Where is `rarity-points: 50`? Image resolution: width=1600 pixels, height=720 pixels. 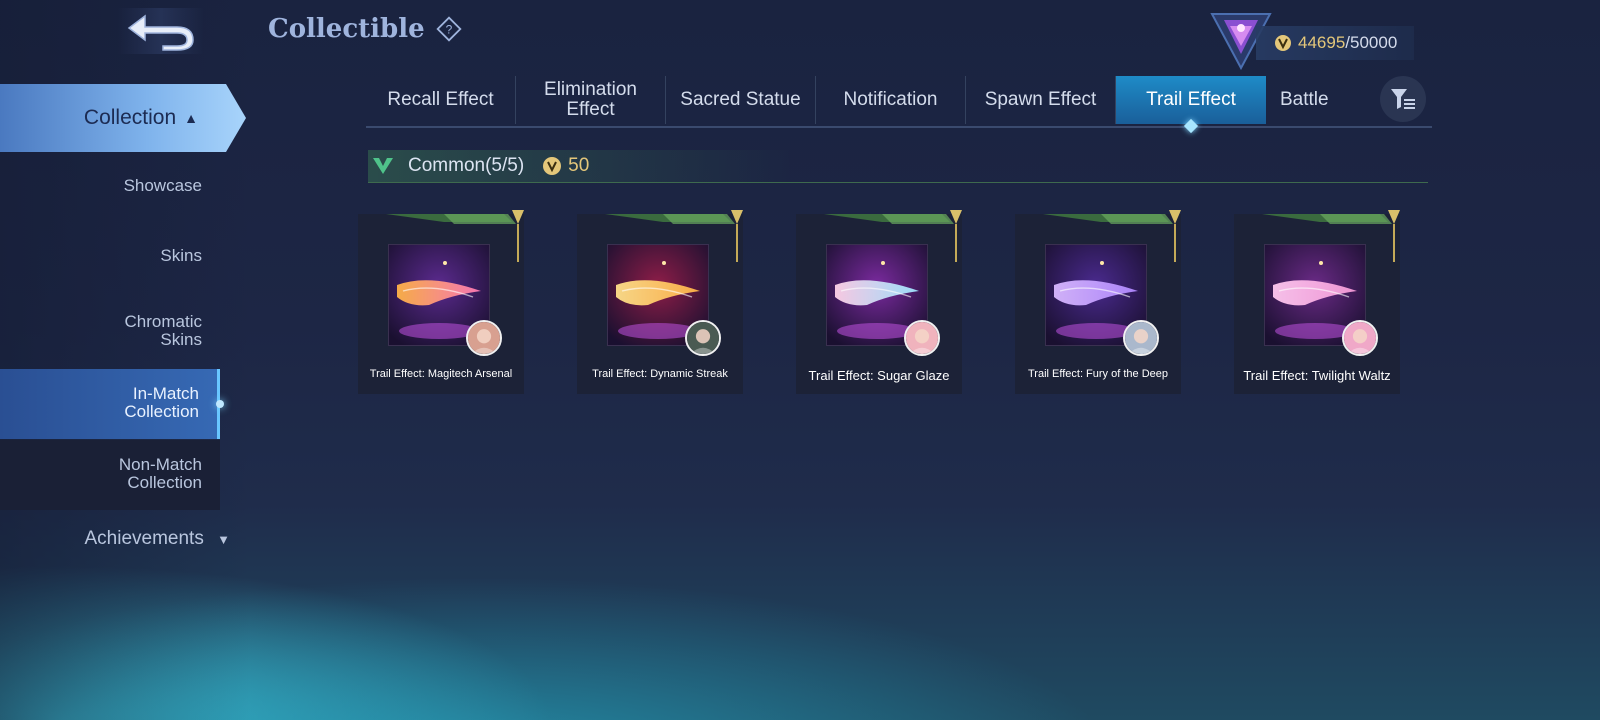
rarity-points: 50 is located at coordinates (579, 165).